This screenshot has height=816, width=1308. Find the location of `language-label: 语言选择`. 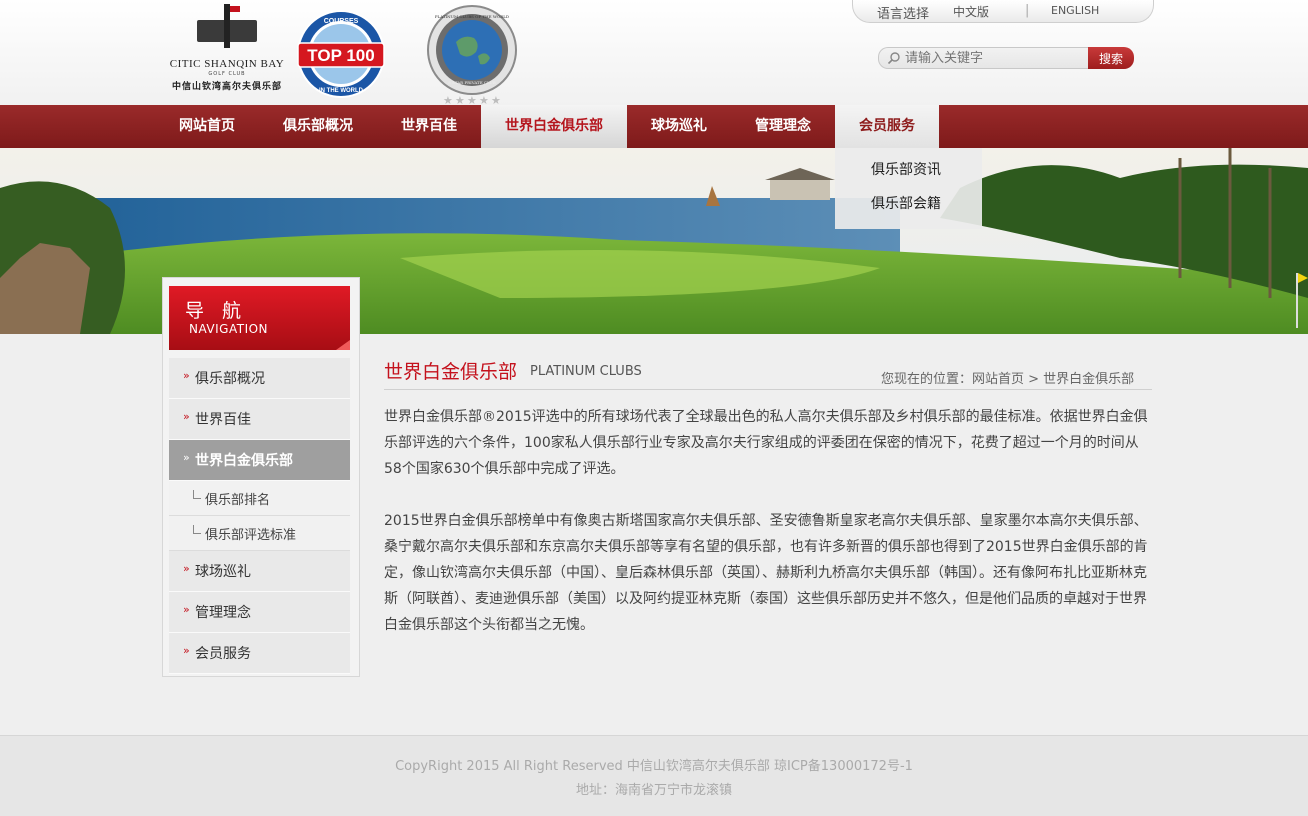

language-label: 语言选择 is located at coordinates (903, 14).